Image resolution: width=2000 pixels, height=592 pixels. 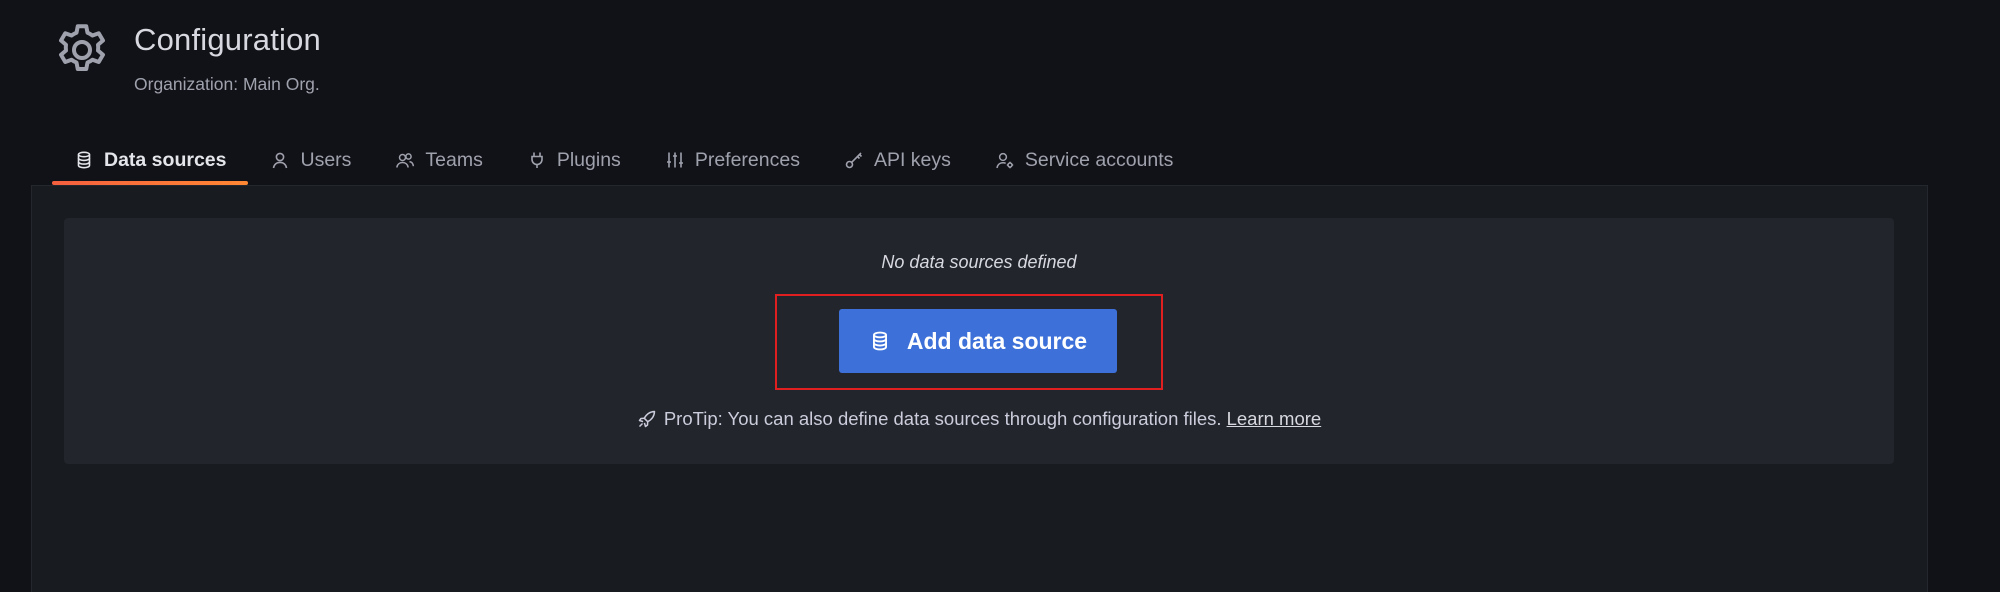 I want to click on sliders-icon, so click(x=675, y=160).